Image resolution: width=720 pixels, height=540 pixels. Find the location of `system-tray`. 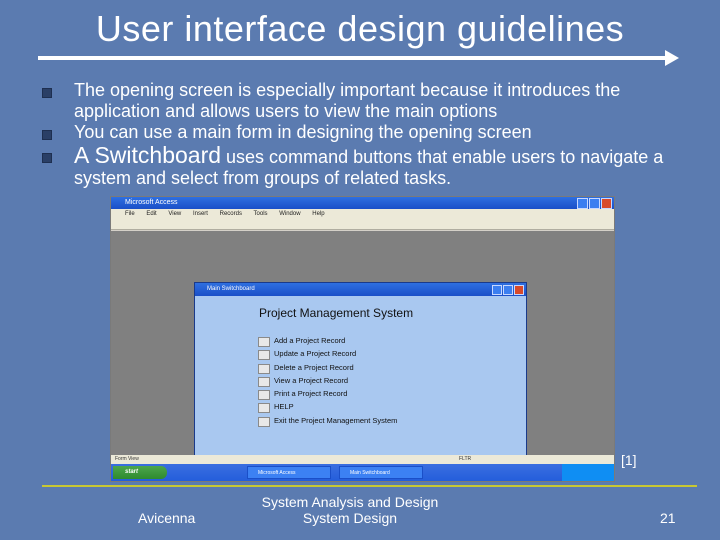

system-tray is located at coordinates (588, 472).